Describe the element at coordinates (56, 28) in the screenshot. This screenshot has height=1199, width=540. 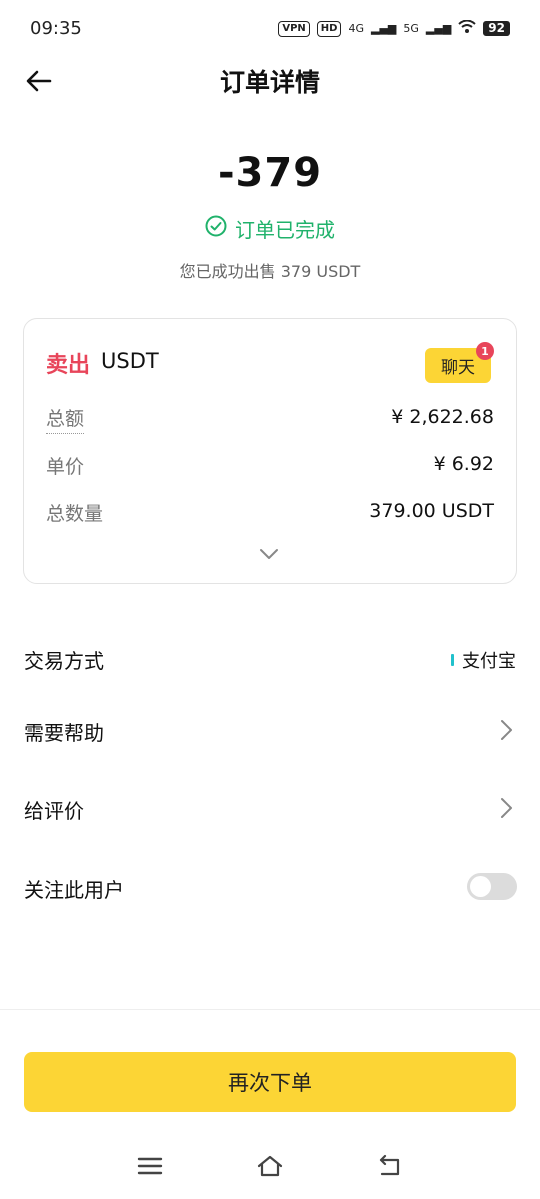
I see `status-time: 09:35` at that location.